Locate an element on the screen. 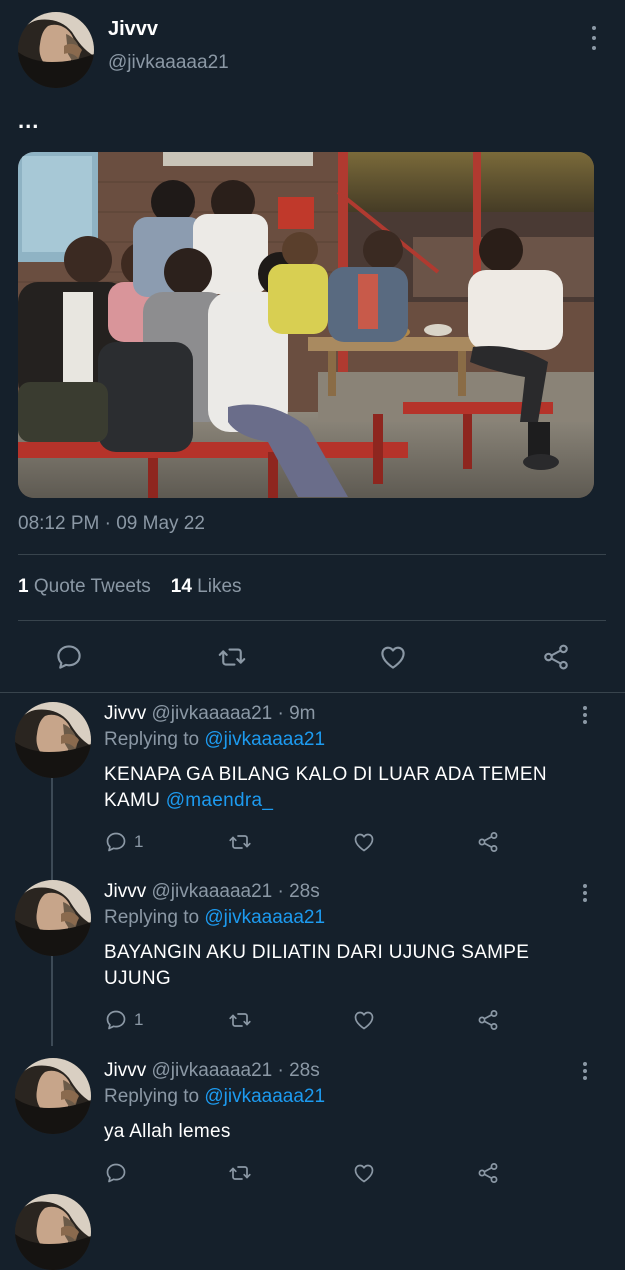 This screenshot has width=625, height=1270. reply-handle-time: @jivkaaaaa21 · 9m is located at coordinates (234, 713).